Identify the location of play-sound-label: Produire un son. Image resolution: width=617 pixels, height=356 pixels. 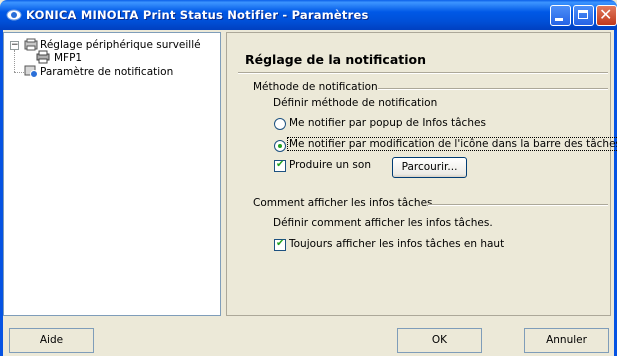
(330, 165).